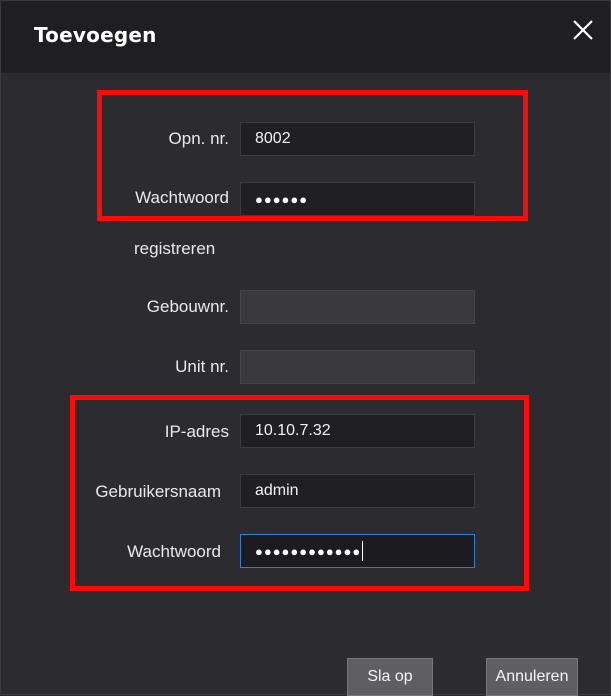 This screenshot has height=696, width=611. Describe the element at coordinates (95, 35) in the screenshot. I see `dialog-title: Toevoegen` at that location.